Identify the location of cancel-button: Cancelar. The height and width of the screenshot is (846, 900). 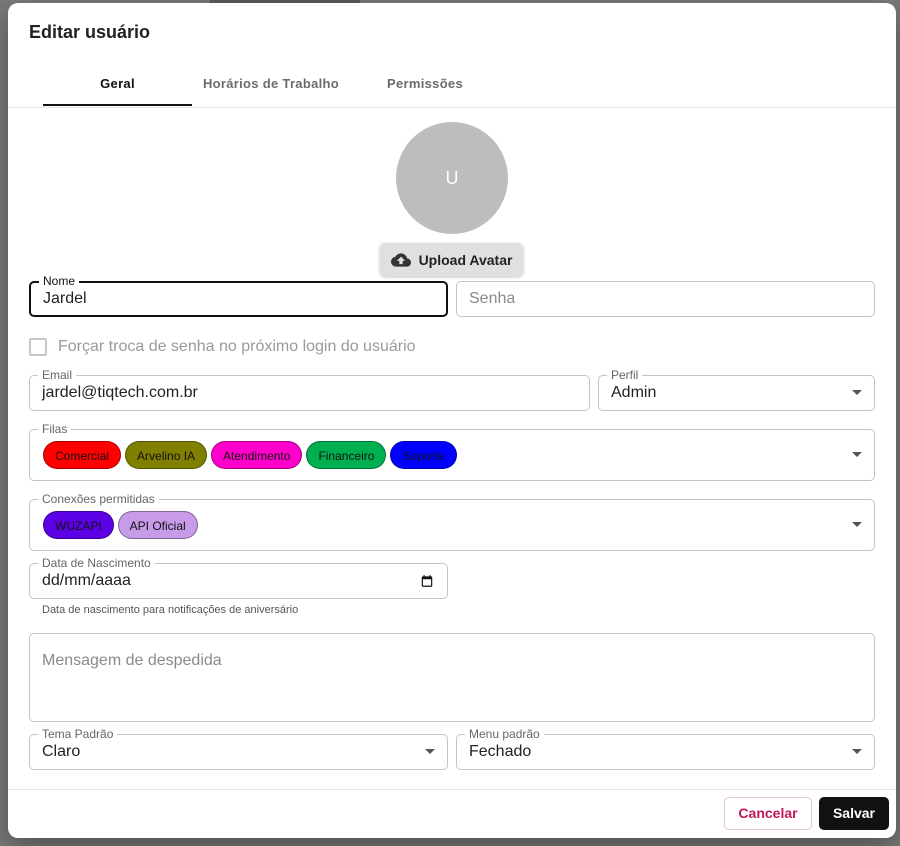
(768, 813).